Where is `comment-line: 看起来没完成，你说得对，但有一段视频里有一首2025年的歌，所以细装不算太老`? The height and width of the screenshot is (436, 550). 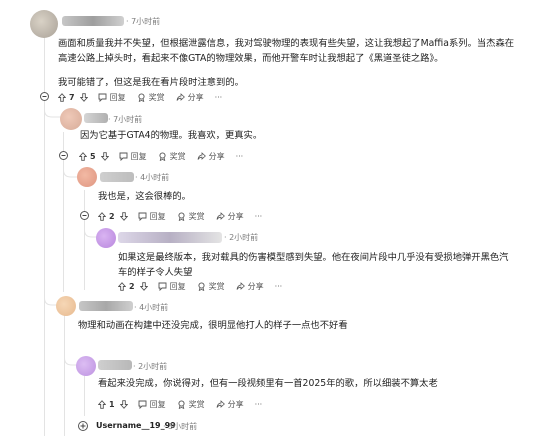
comment-line: 看起来没完成，你说得对，但有一段视频里有一首2025年的歌，所以细装不算太老 is located at coordinates (268, 383).